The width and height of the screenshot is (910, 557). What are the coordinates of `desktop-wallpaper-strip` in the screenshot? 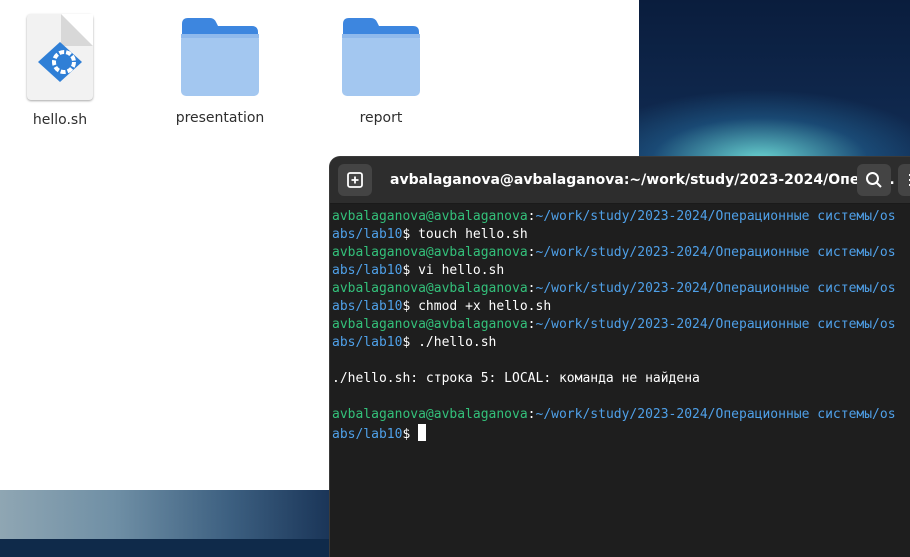 It's located at (165, 514).